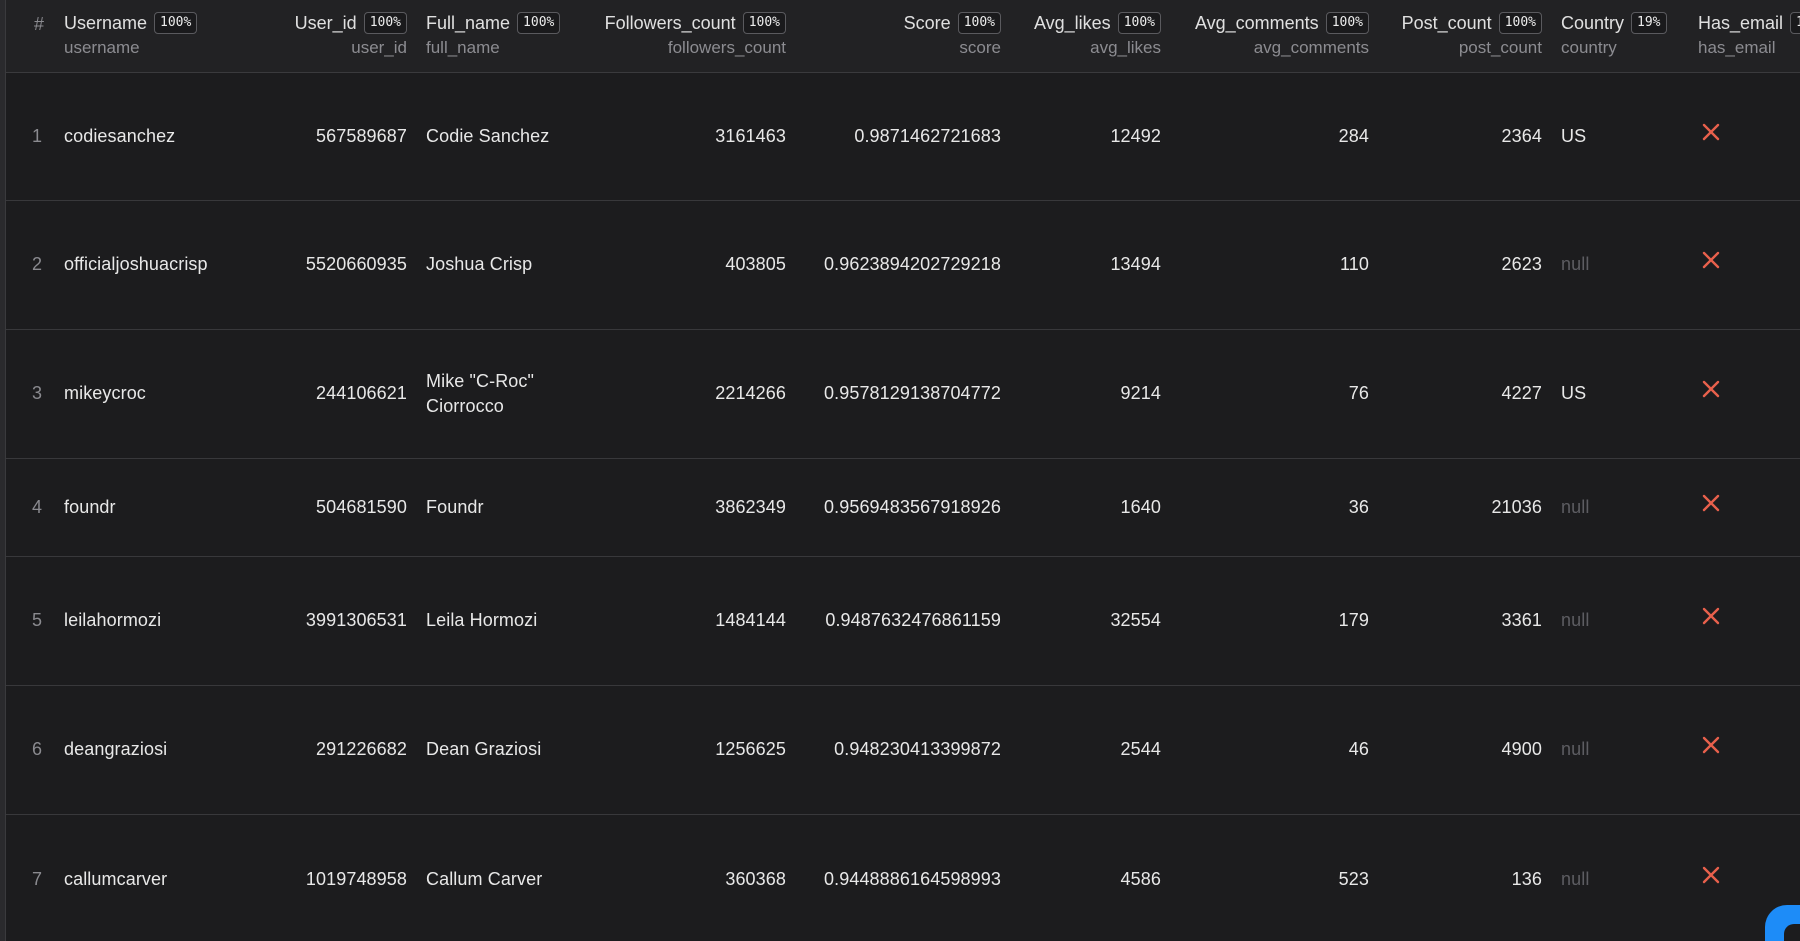 The height and width of the screenshot is (941, 1800). What do you see at coordinates (898, 393) in the screenshot?
I see `cell-score: 0.9578129138704772` at bounding box center [898, 393].